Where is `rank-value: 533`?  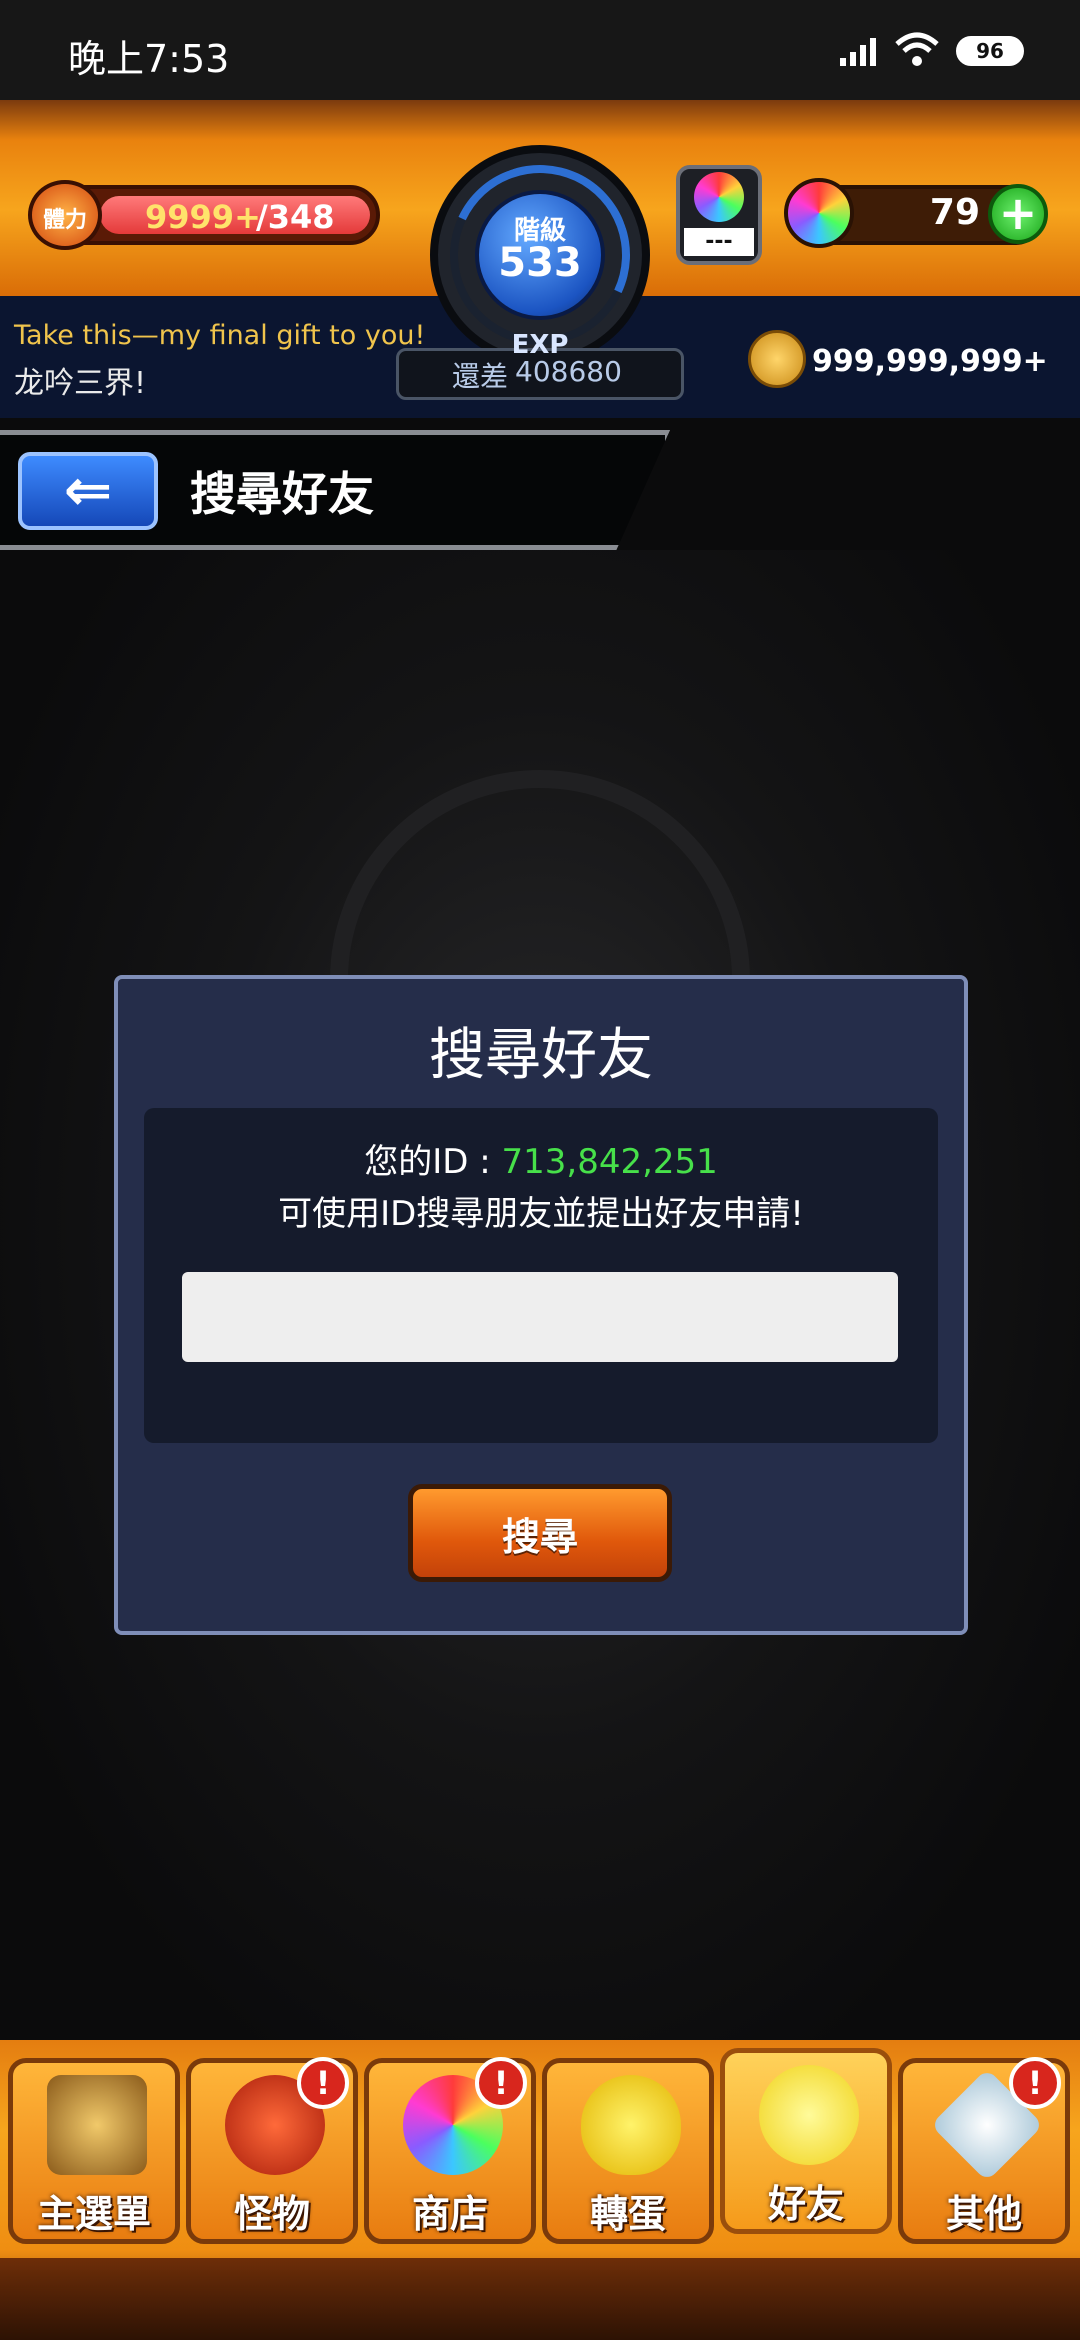 rank-value: 533 is located at coordinates (540, 263).